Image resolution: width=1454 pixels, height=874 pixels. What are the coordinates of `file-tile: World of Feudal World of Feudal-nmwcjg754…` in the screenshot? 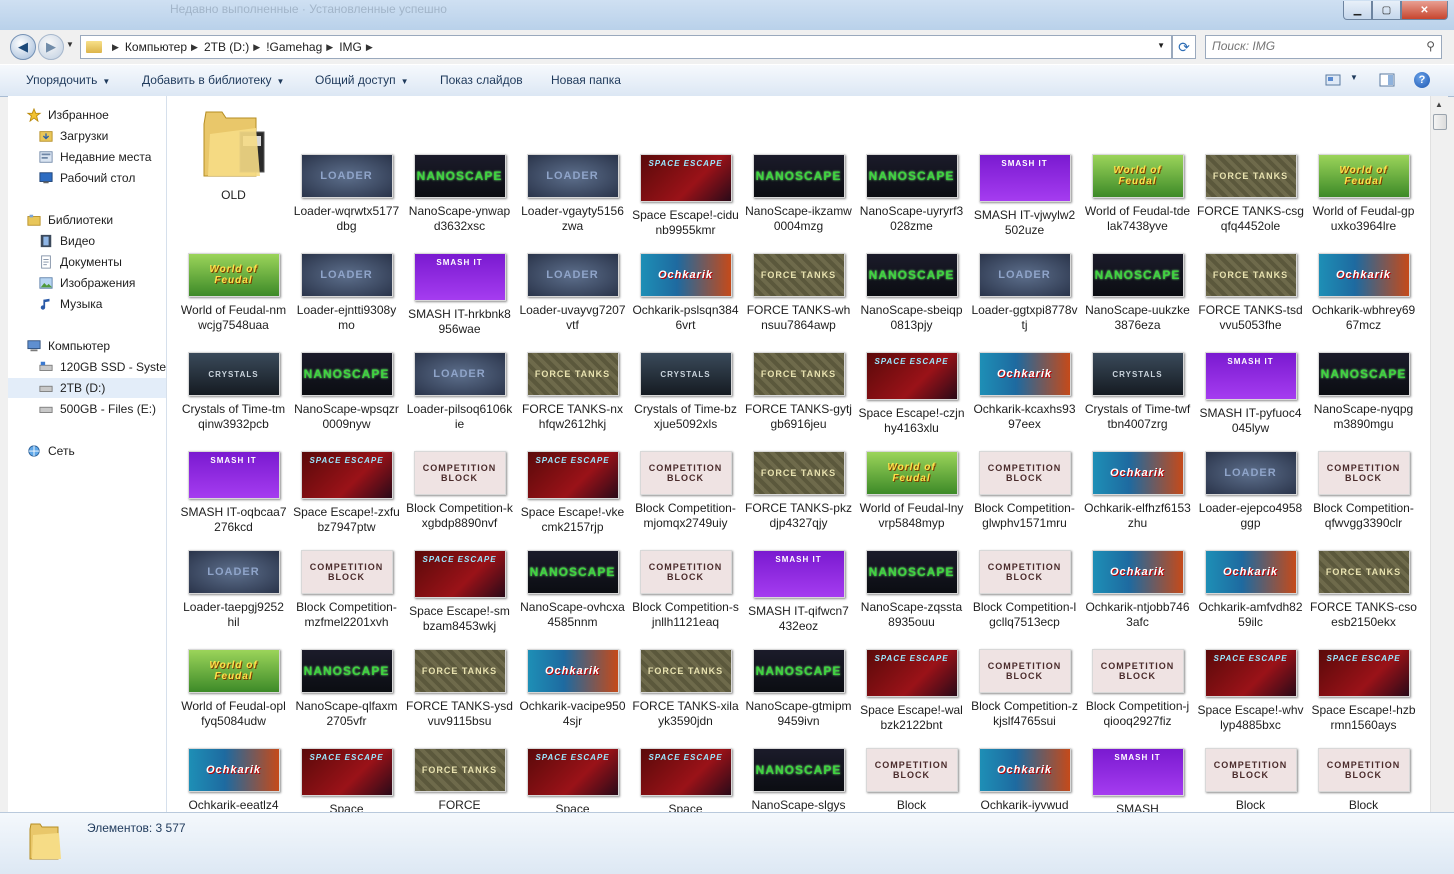 It's located at (233, 293).